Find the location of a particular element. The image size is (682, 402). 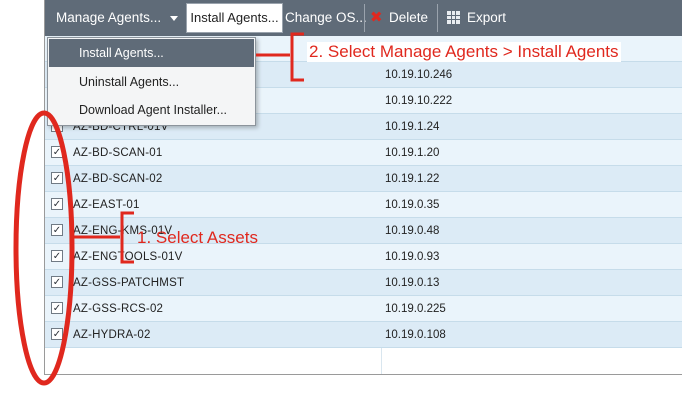

table-row: ✓ AZ-EAST-01 10.19.0.35 is located at coordinates (363, 205).